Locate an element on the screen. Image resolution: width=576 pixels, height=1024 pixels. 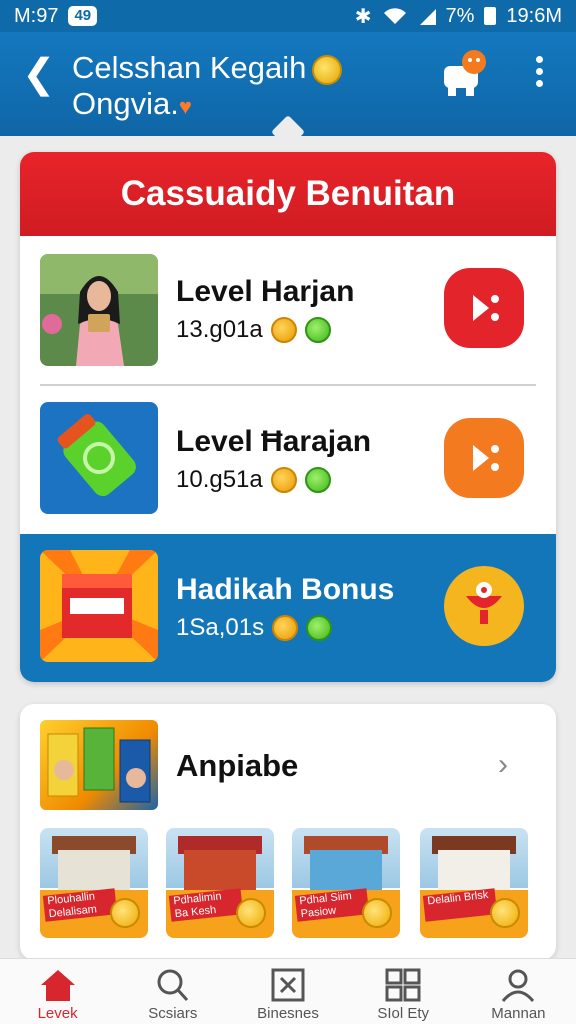
nav-item-grid: SIol Ety is located at coordinates (403, 991).